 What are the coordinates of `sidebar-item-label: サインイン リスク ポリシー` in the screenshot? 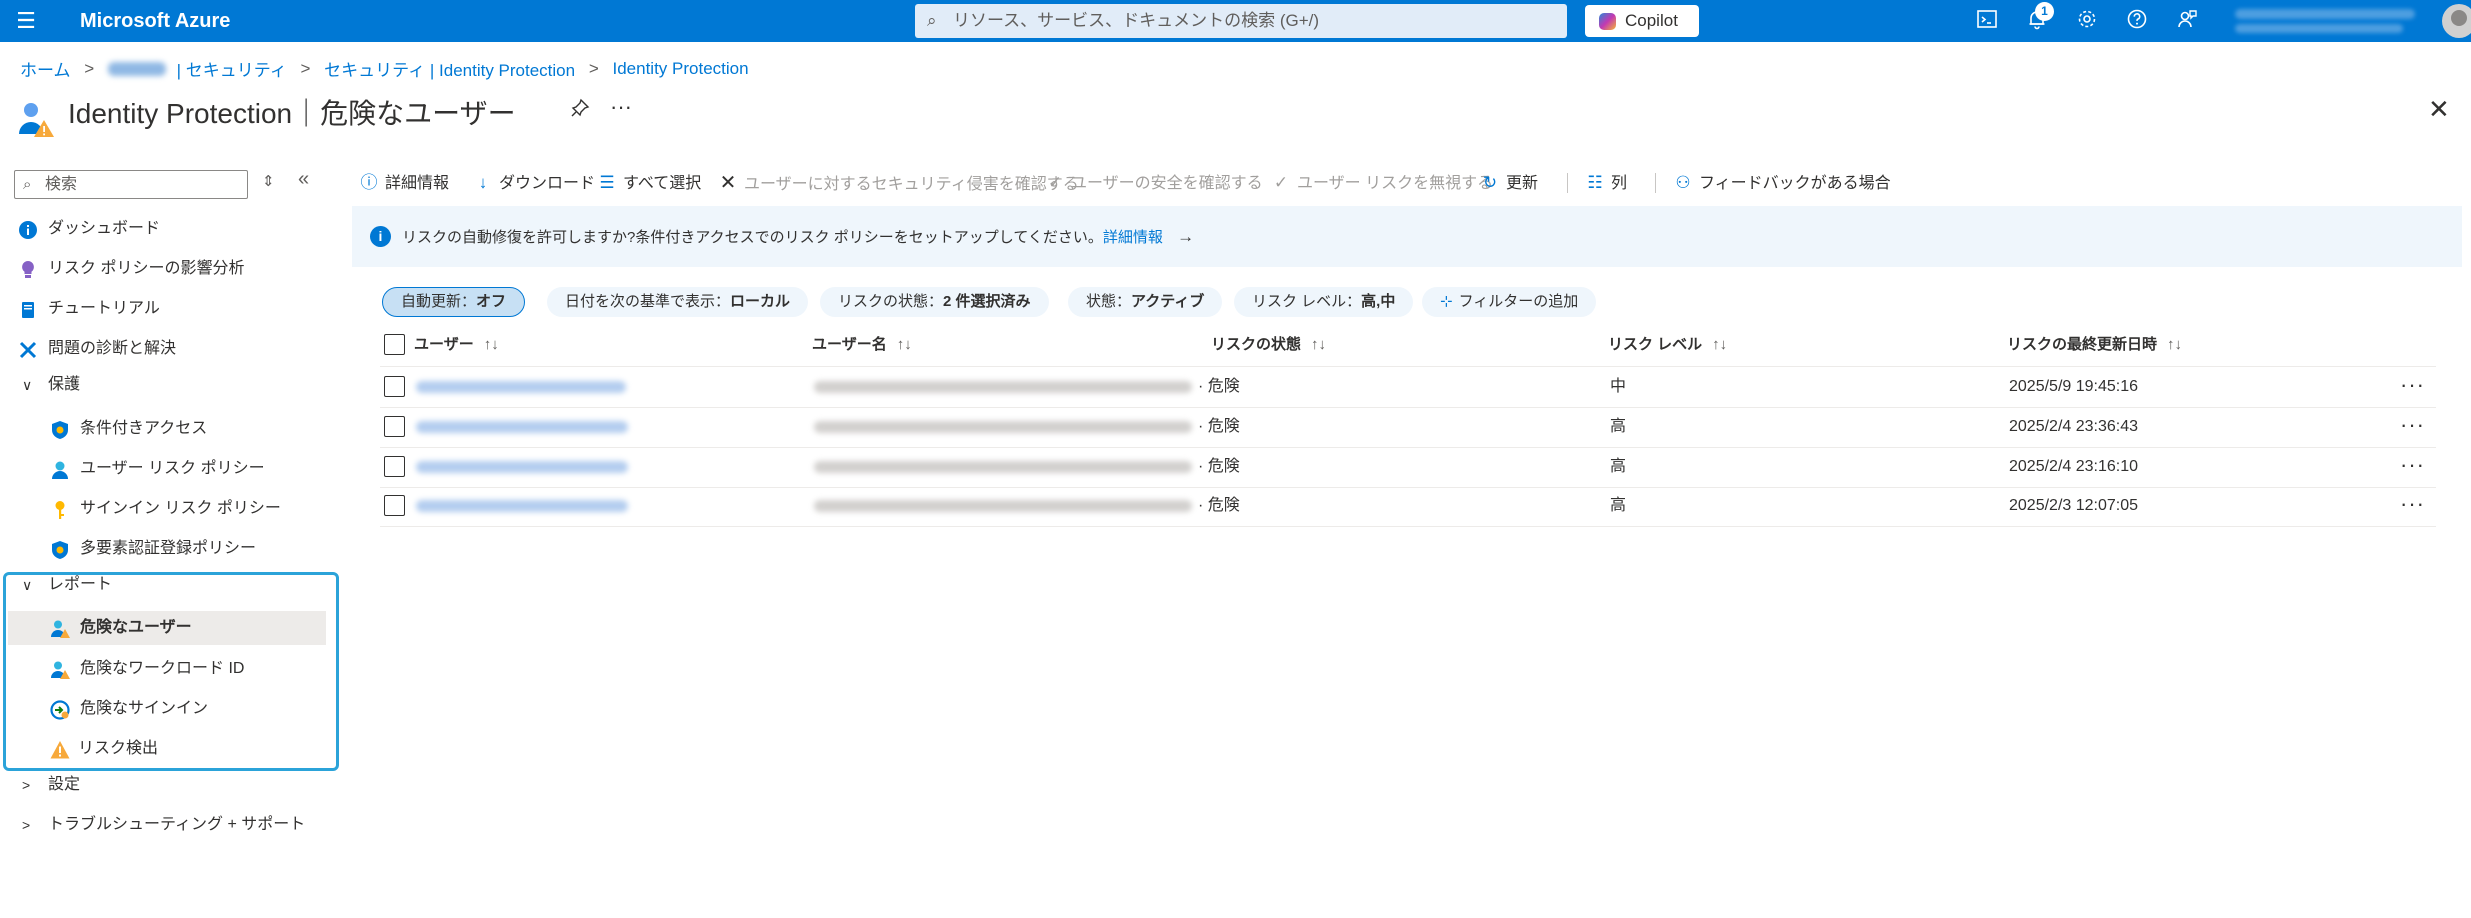 It's located at (180, 508).